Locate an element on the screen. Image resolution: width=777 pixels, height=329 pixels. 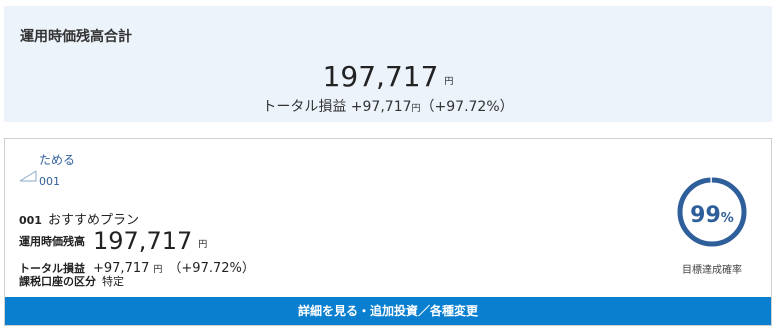
summary-total-amount: 197,717 is located at coordinates (380, 76).